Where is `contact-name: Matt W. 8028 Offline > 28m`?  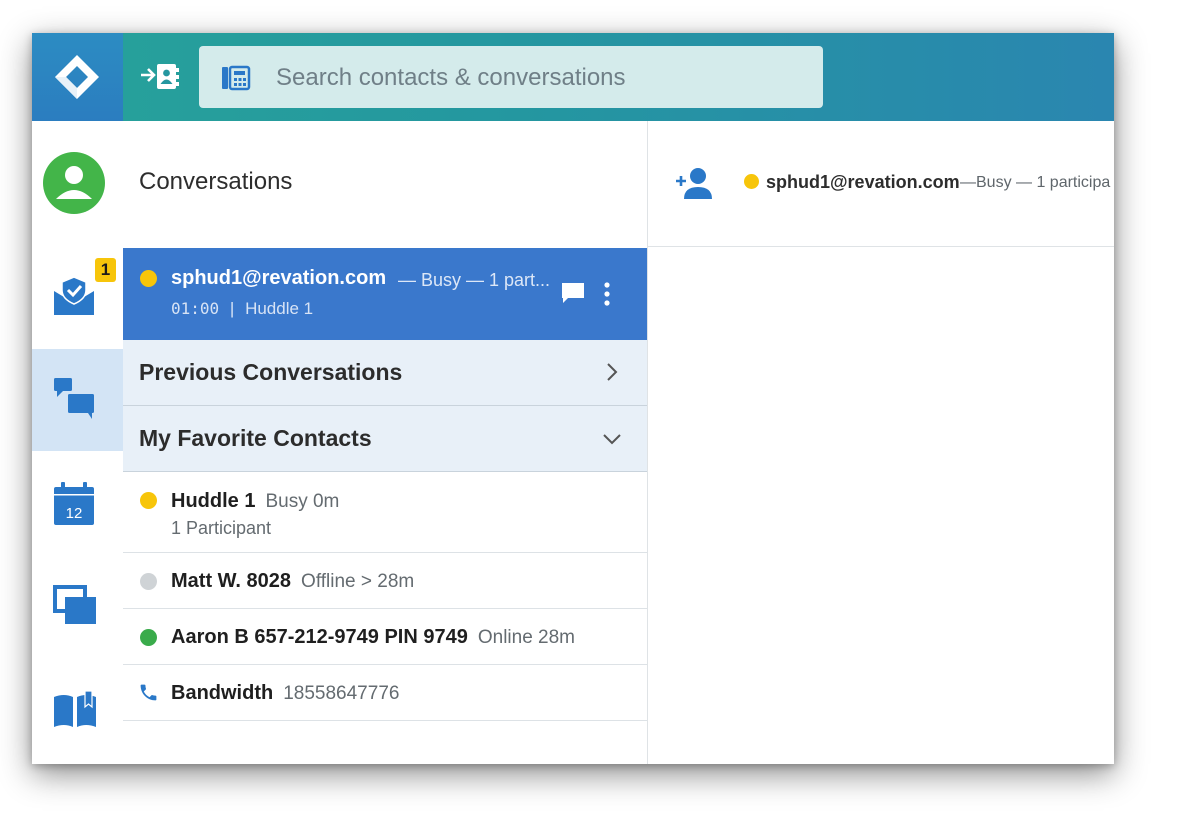
contact-name: Matt W. 8028 Offline > 28m is located at coordinates (292, 581).